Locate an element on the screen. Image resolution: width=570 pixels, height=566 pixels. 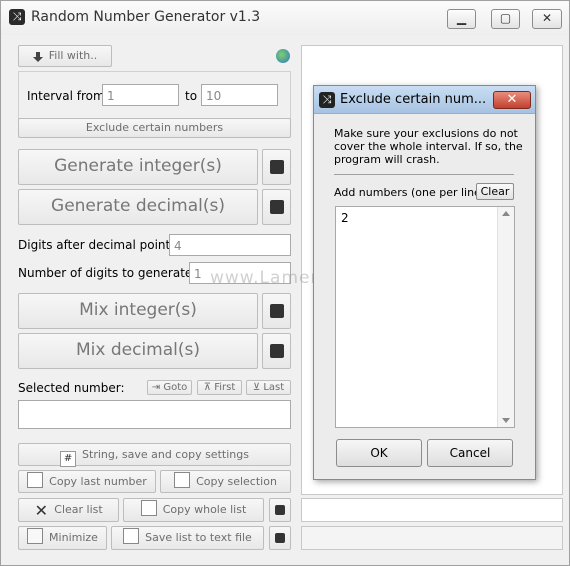
interval-from-input: 1 is located at coordinates (140, 95).